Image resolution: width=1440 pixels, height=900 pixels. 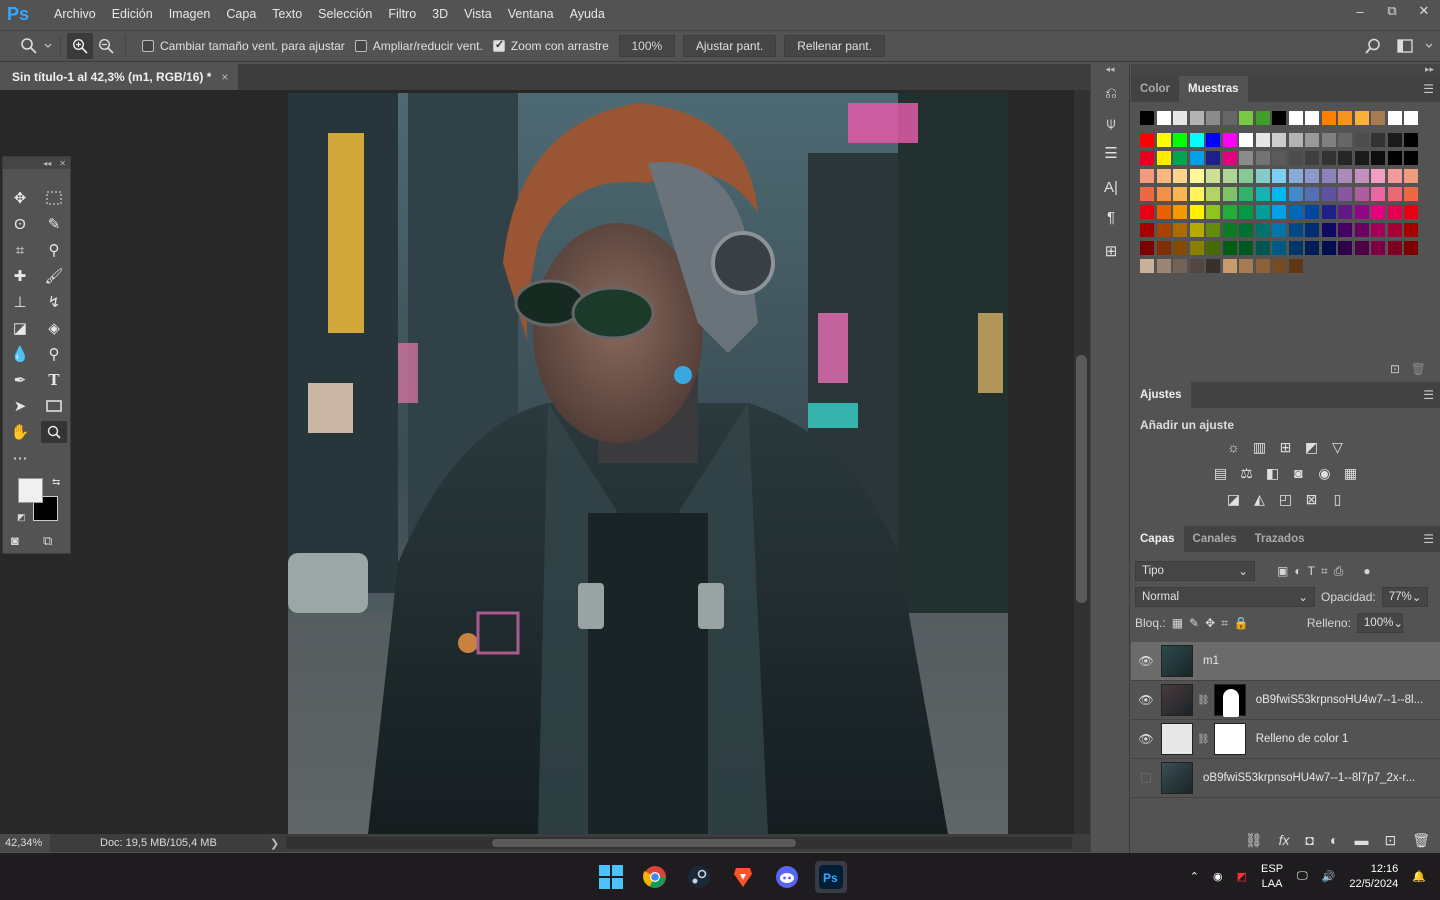 I want to click on discord-tray-icon: ◉, so click(x=1218, y=876).